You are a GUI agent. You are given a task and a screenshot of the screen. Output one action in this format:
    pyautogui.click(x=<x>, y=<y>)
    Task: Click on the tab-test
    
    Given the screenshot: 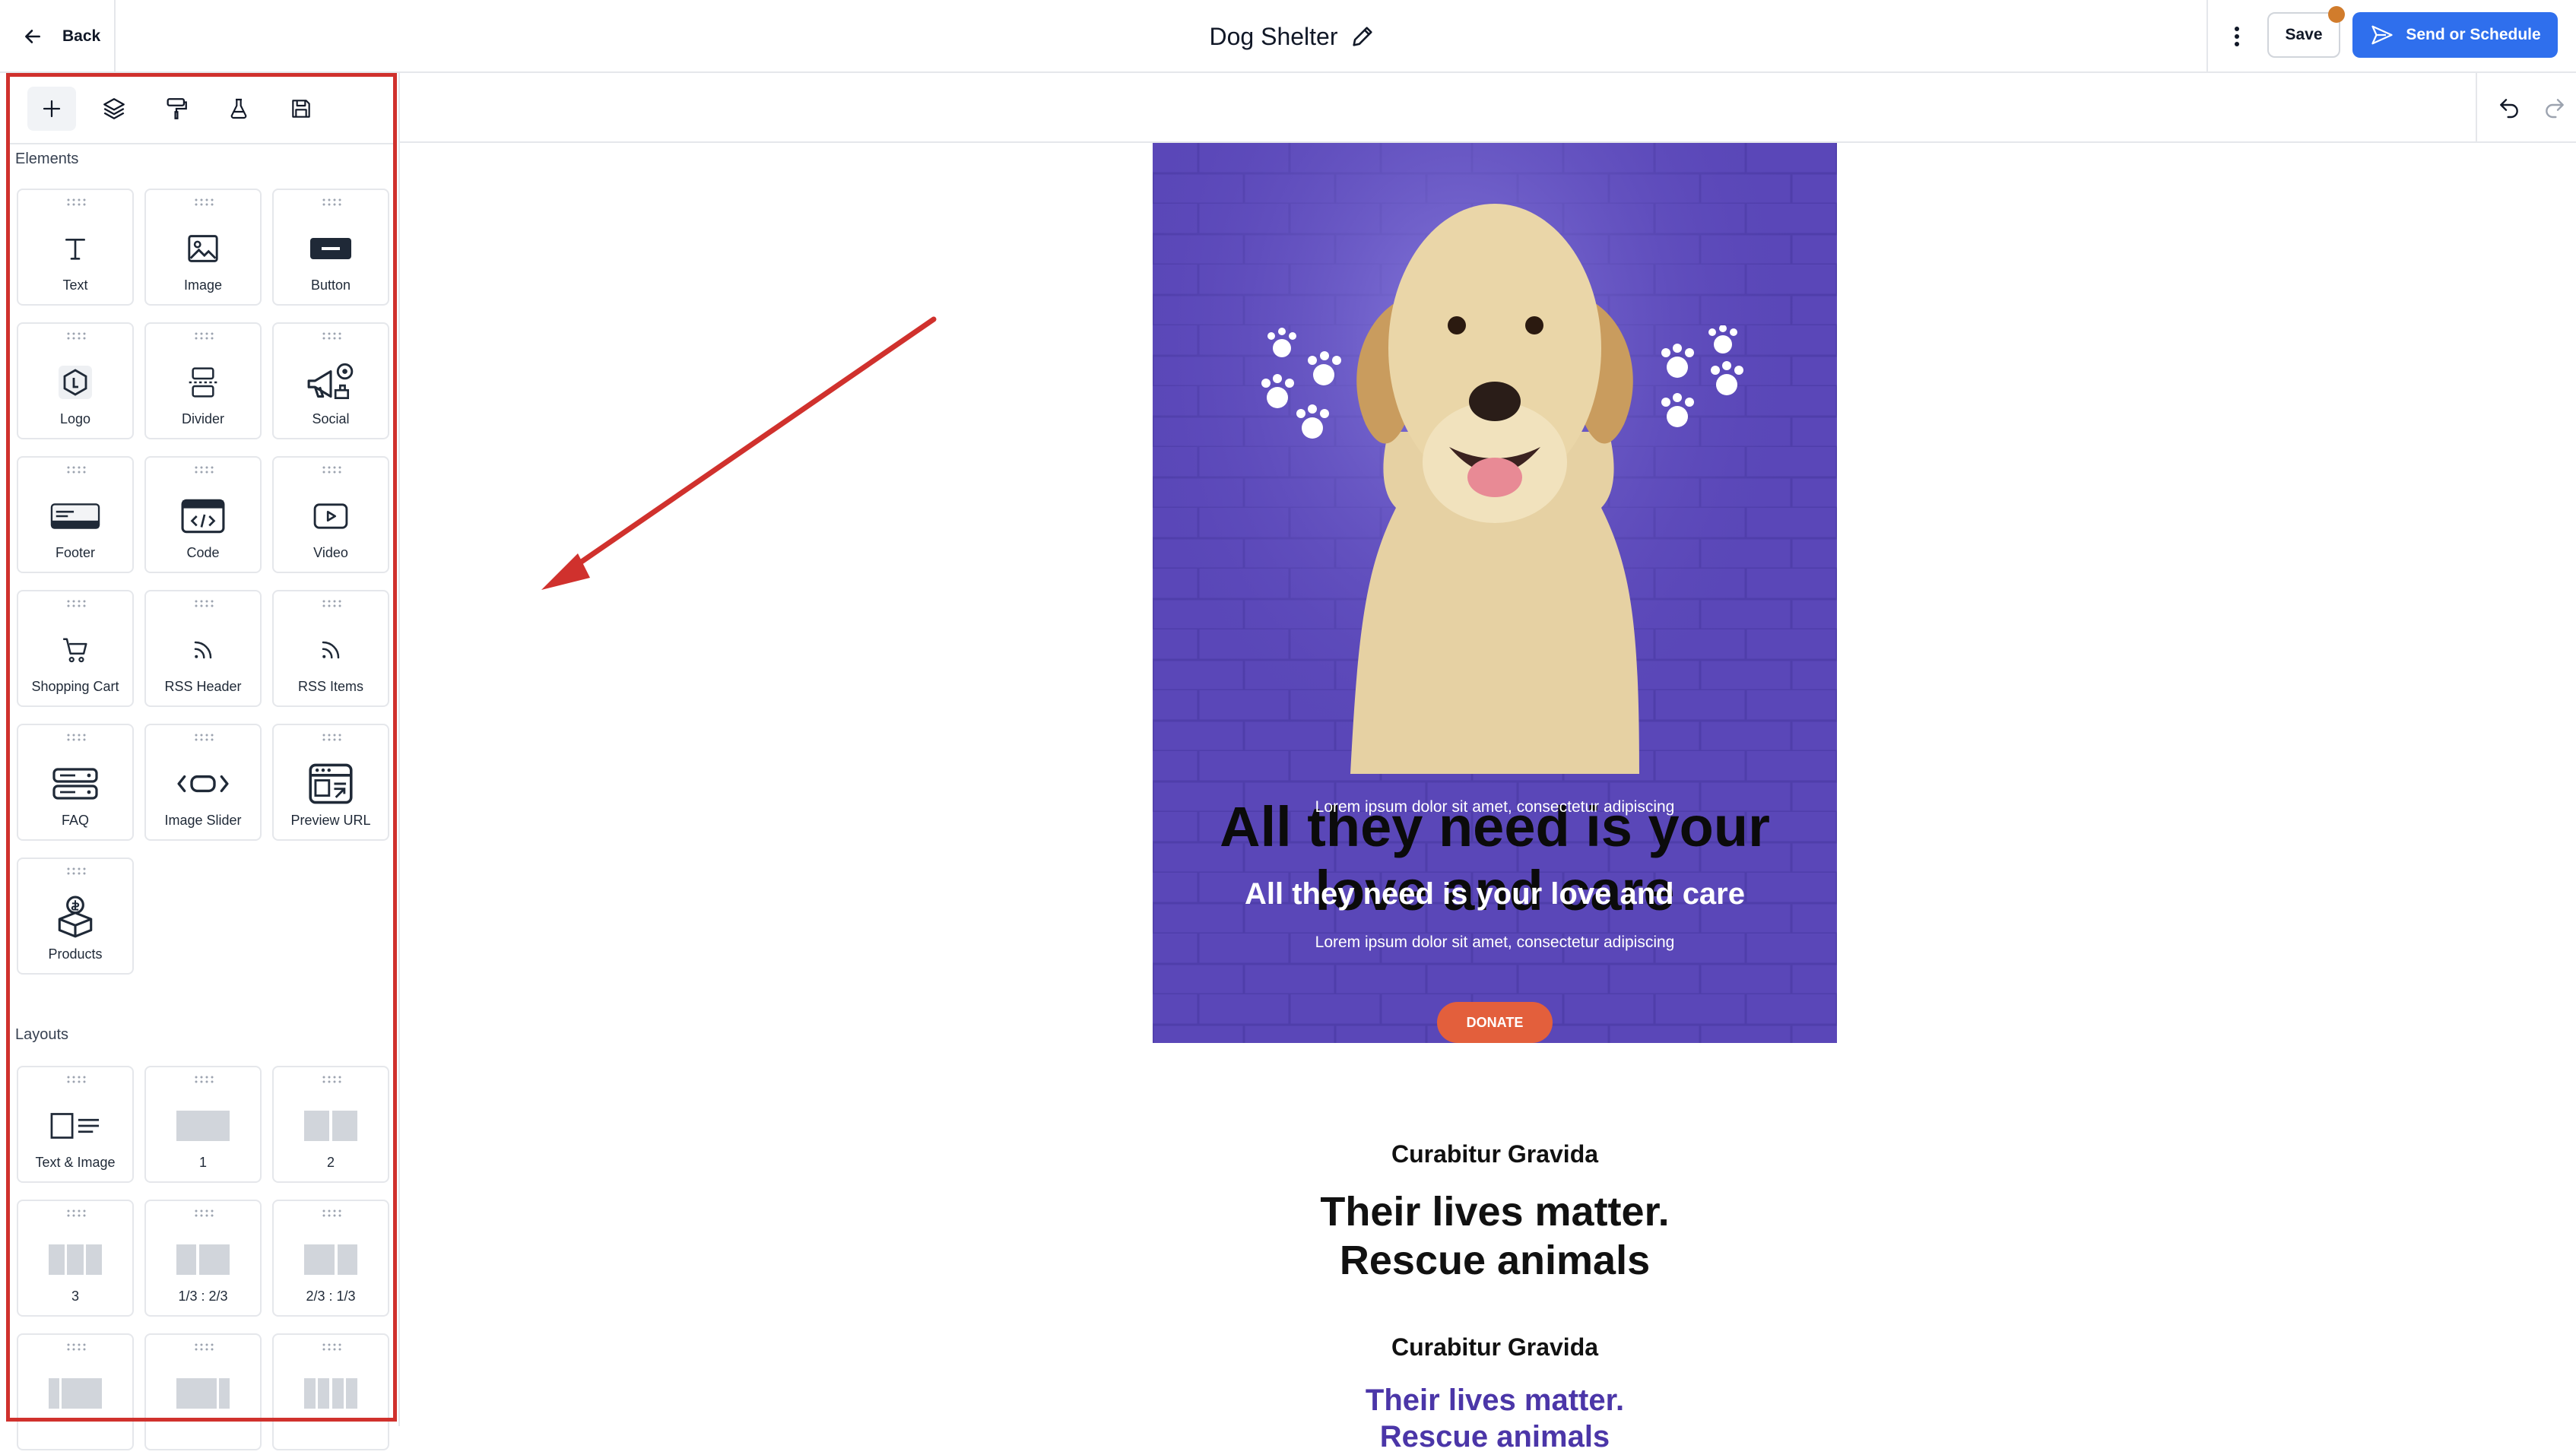 What is the action you would take?
    pyautogui.click(x=239, y=109)
    